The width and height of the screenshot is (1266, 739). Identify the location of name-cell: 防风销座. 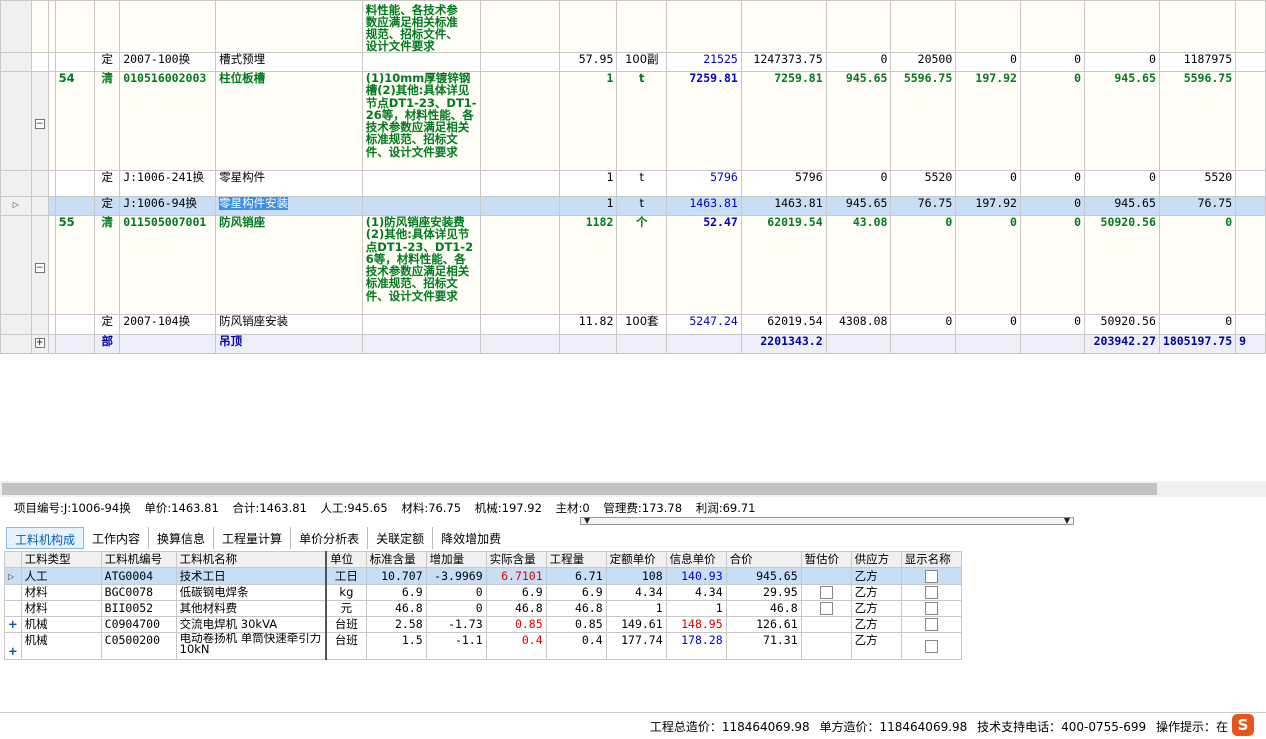
(289, 265).